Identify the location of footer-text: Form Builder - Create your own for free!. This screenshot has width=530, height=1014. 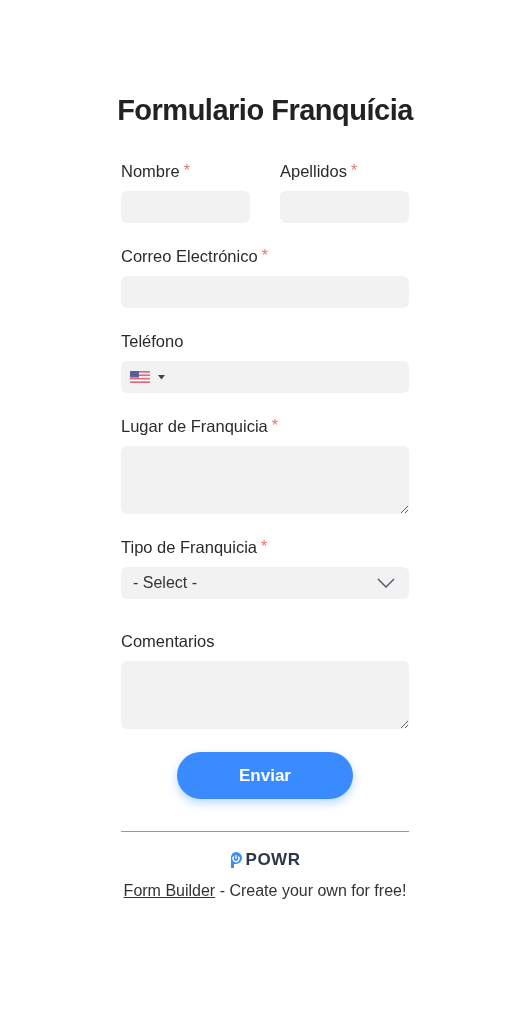
(265, 891).